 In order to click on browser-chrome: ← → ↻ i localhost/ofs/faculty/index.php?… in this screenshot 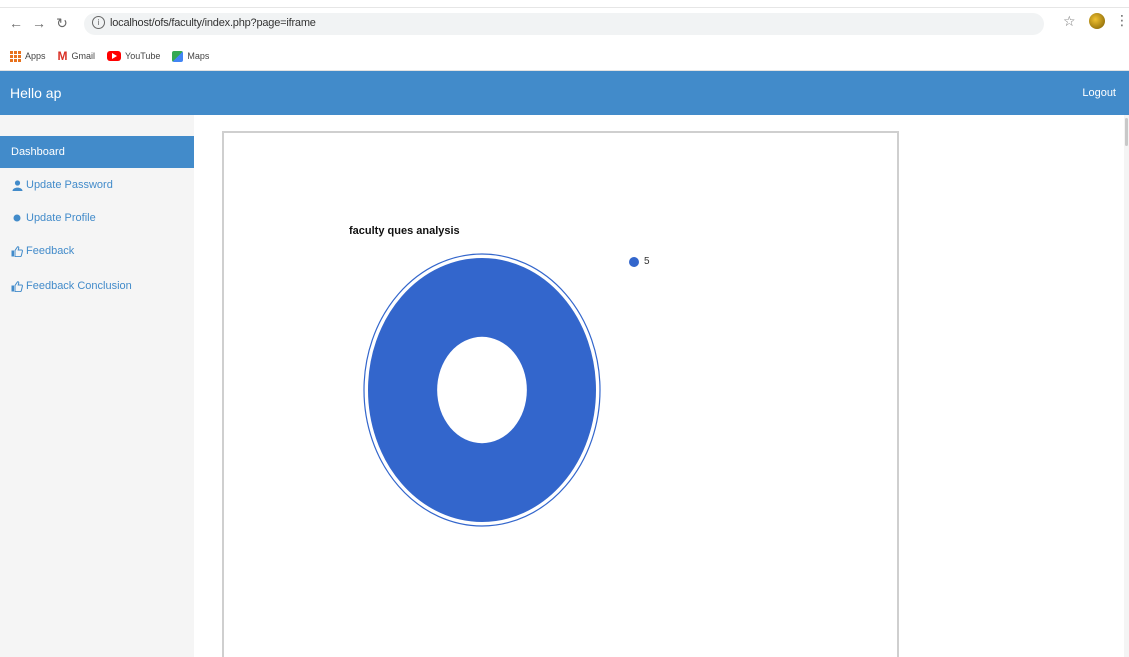, I will do `click(564, 35)`.